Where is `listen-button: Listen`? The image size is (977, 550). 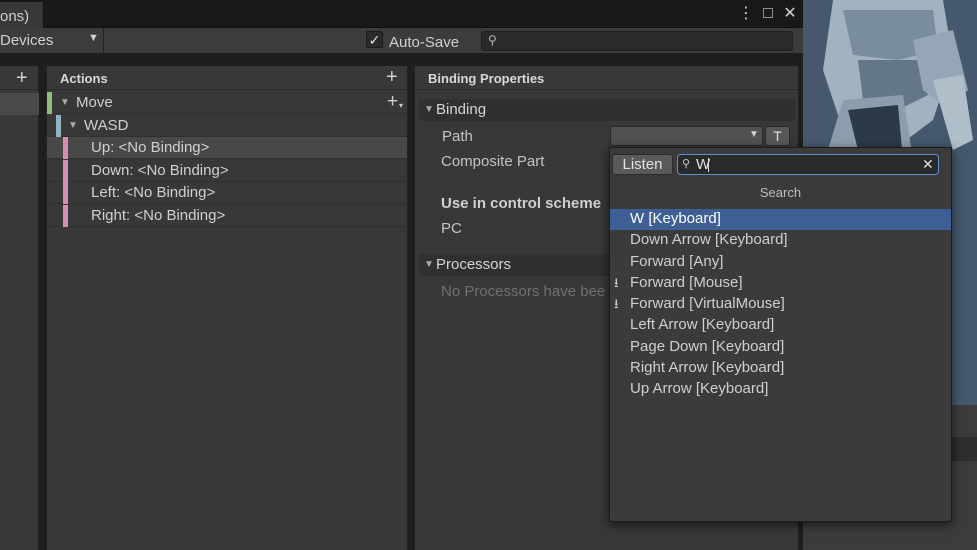
listen-button: Listen is located at coordinates (642, 164).